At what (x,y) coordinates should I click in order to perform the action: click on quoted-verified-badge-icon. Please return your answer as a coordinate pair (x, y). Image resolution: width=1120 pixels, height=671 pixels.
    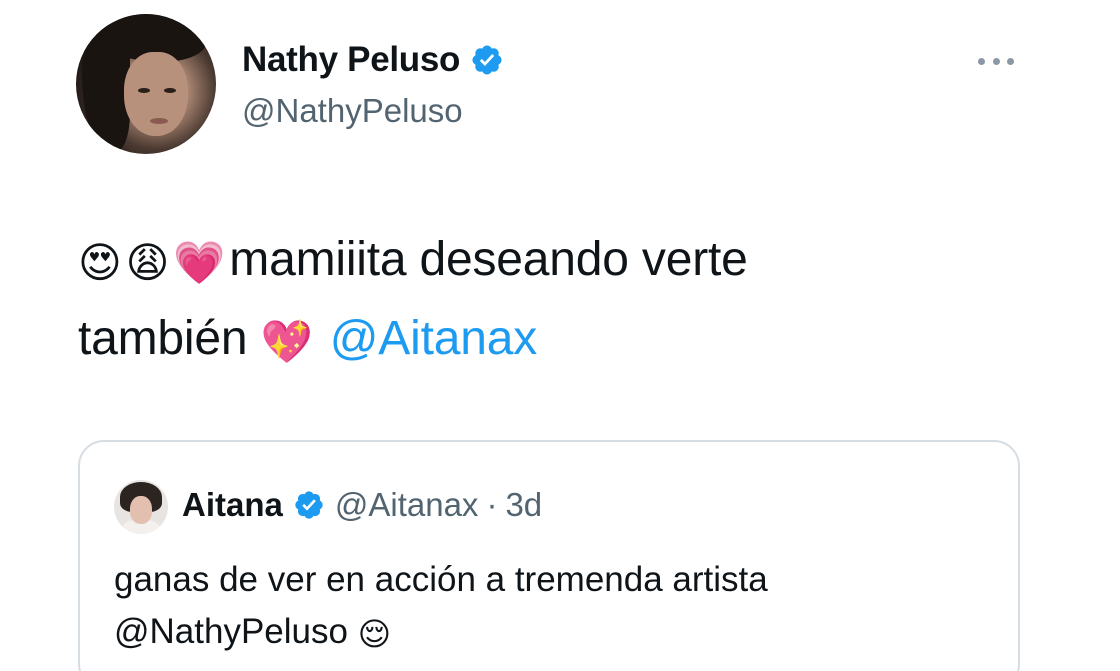
    Looking at the image, I should click on (309, 505).